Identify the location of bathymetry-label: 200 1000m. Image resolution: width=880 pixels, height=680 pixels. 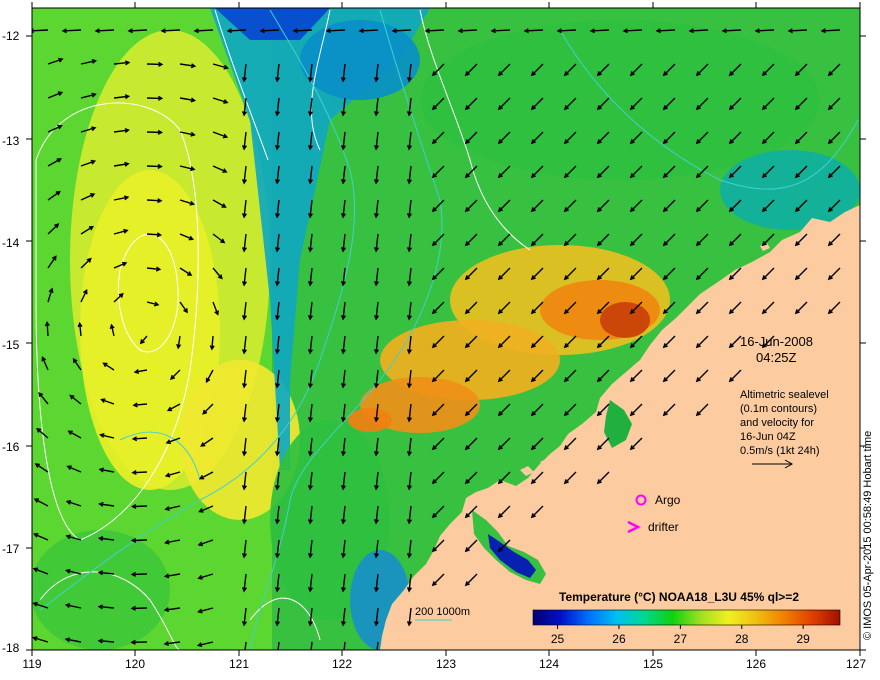
(442, 612).